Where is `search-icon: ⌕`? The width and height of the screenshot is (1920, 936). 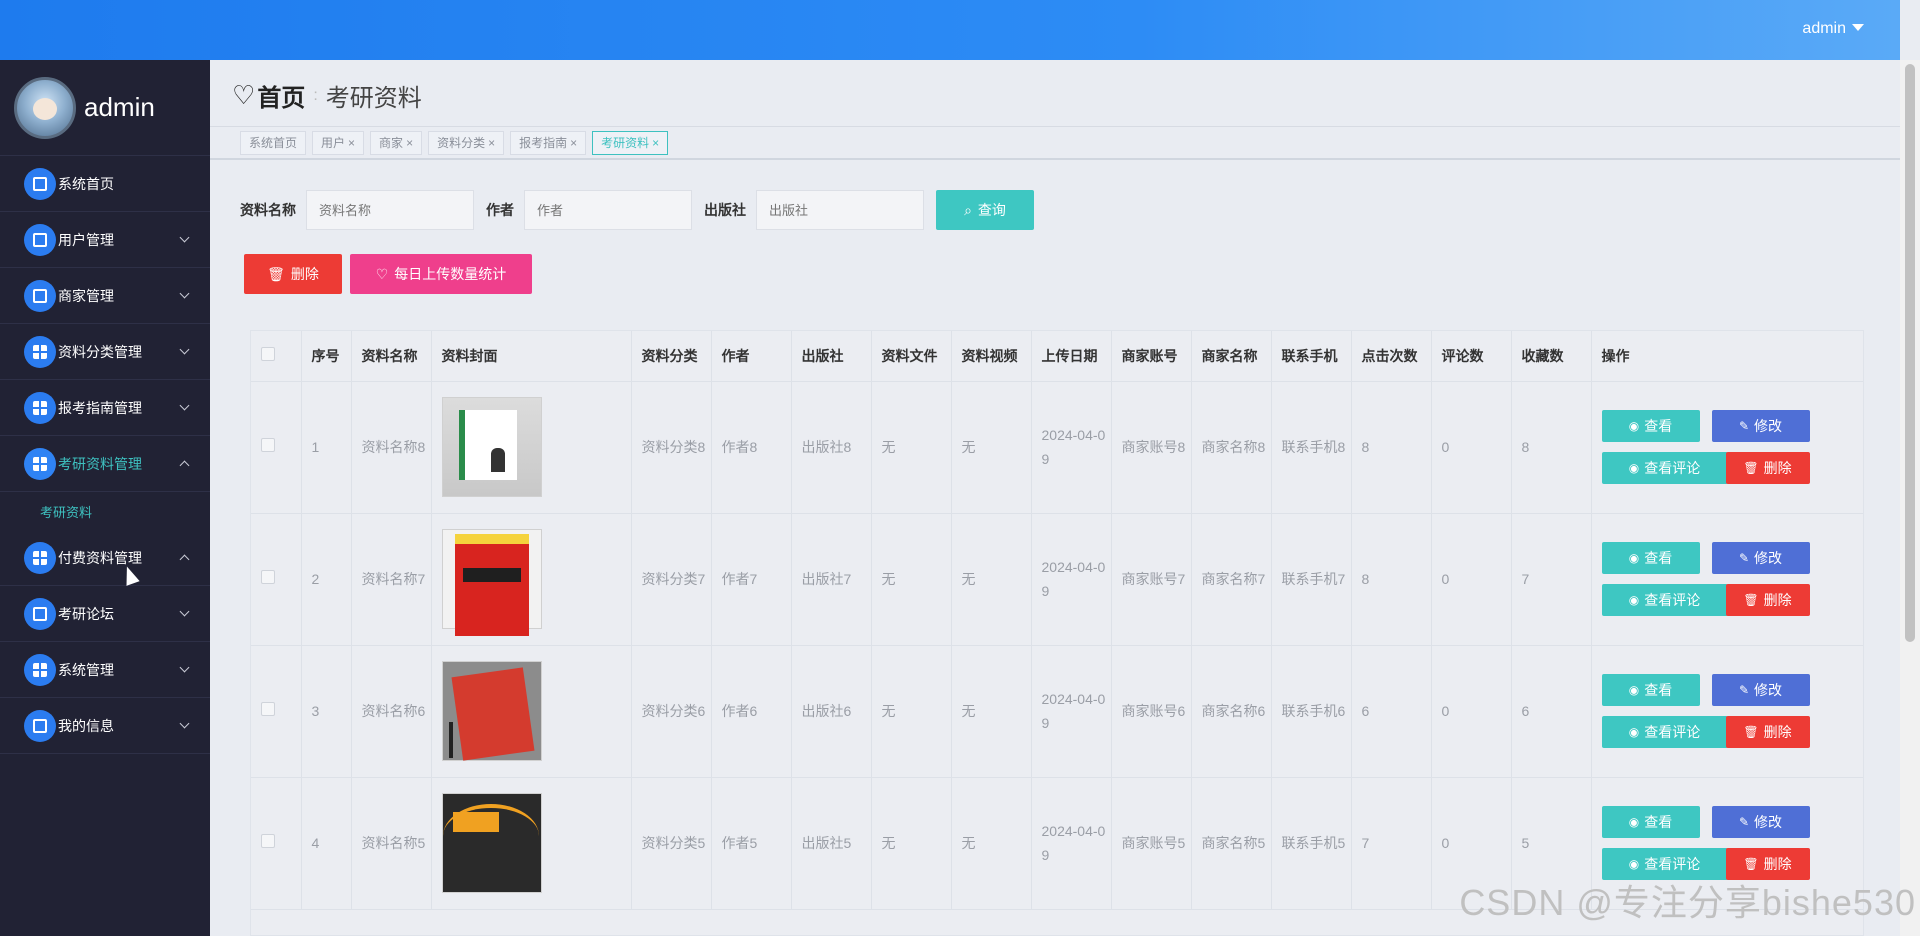
search-icon: ⌕ is located at coordinates (968, 209).